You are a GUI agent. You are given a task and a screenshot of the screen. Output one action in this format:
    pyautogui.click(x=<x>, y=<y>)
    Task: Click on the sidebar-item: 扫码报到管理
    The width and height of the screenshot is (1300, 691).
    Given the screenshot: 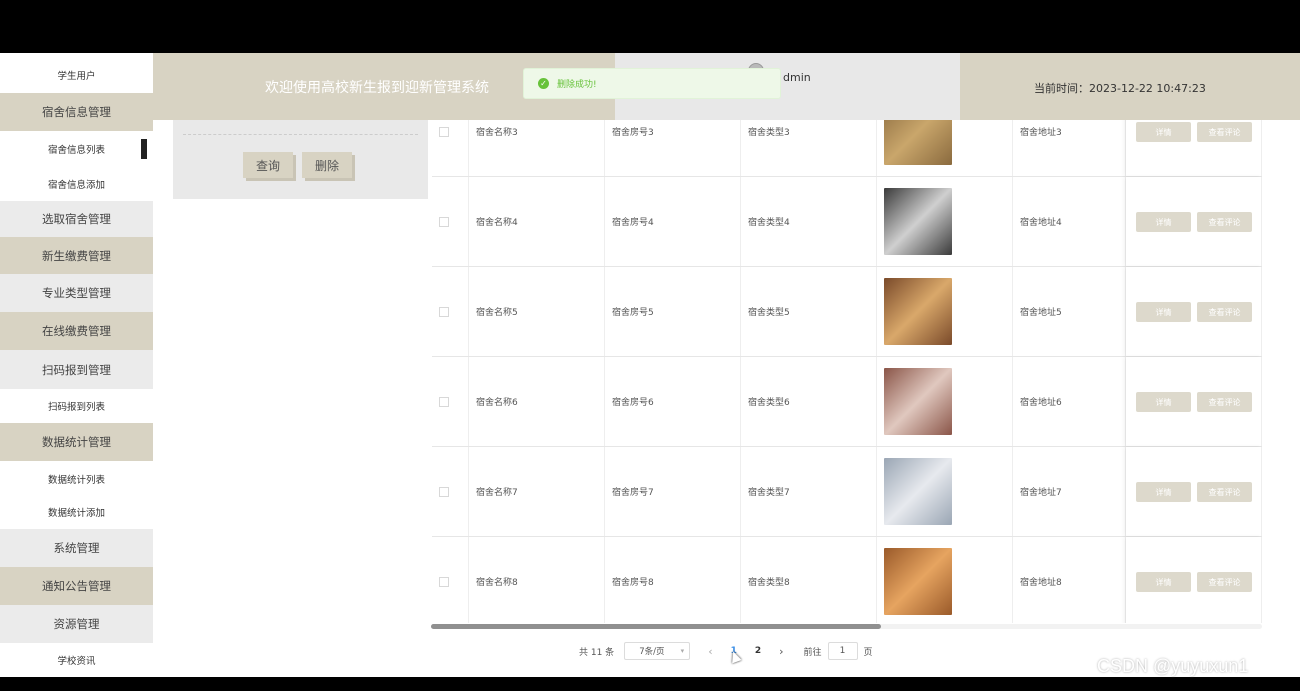 What is the action you would take?
    pyautogui.click(x=76, y=369)
    